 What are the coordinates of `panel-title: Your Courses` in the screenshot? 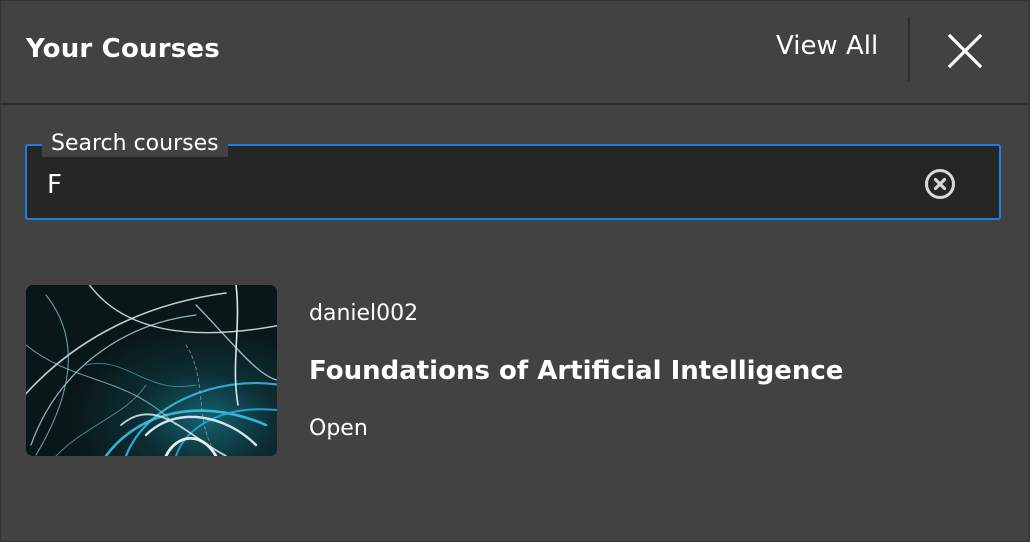 It's located at (123, 49).